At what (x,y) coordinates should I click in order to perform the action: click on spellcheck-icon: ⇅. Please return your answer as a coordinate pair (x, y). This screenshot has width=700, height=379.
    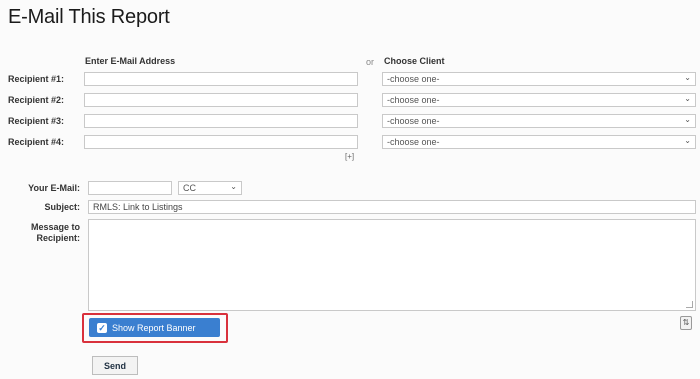
    Looking at the image, I should click on (686, 323).